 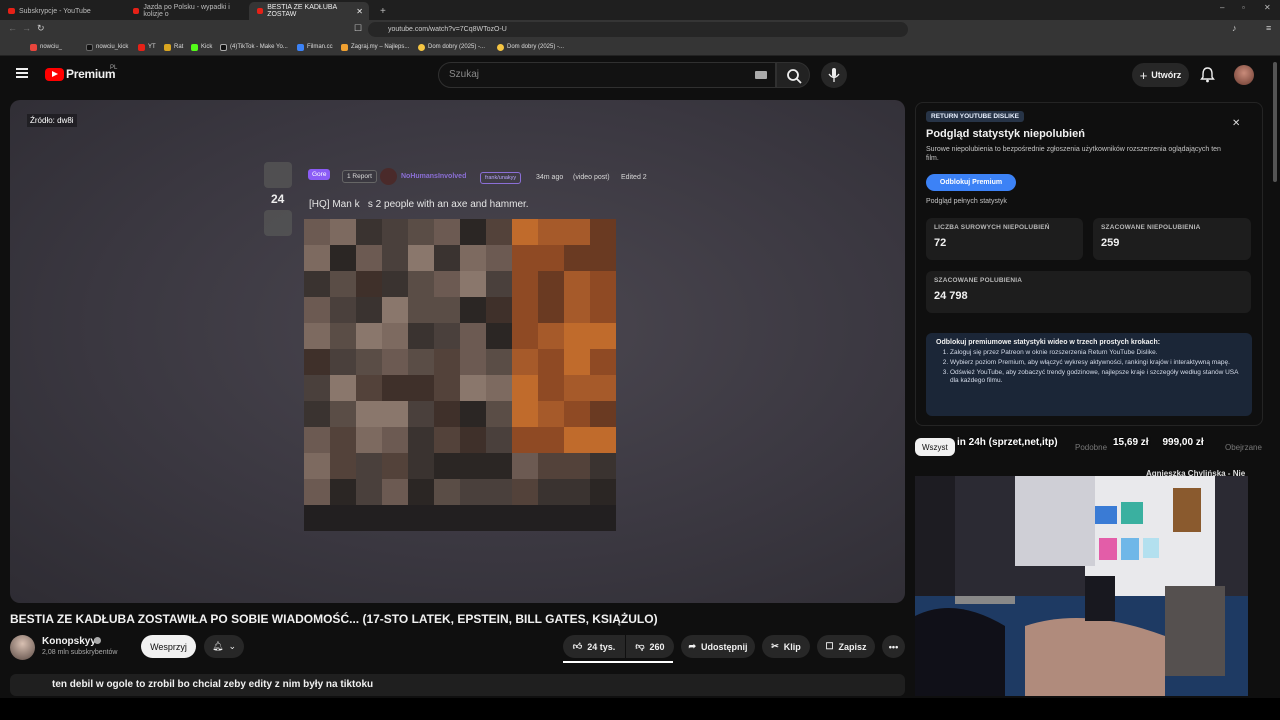 What do you see at coordinates (1267, 7) in the screenshot?
I see `close-window-icon: ✕` at bounding box center [1267, 7].